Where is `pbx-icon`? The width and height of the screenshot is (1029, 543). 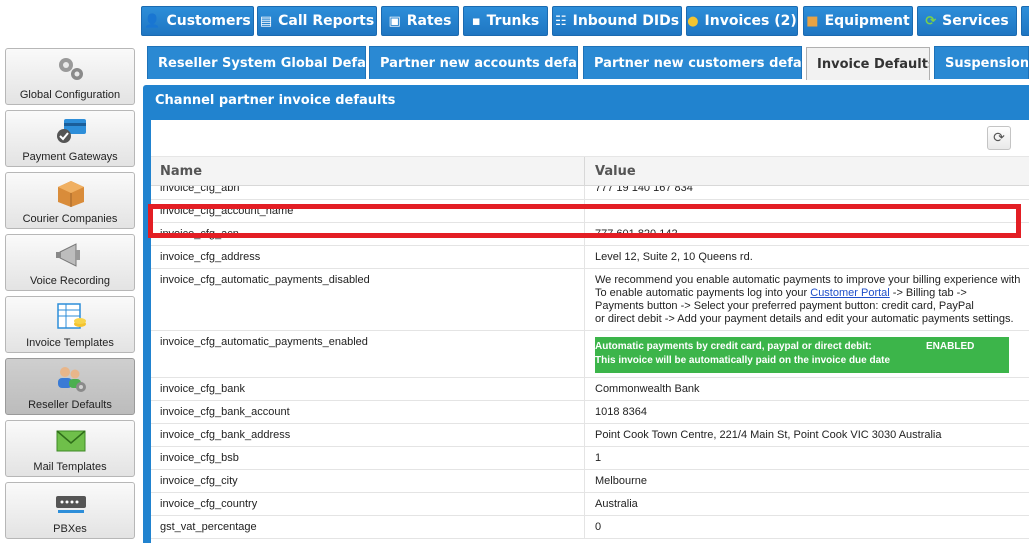
pbx-icon is located at coordinates (71, 504).